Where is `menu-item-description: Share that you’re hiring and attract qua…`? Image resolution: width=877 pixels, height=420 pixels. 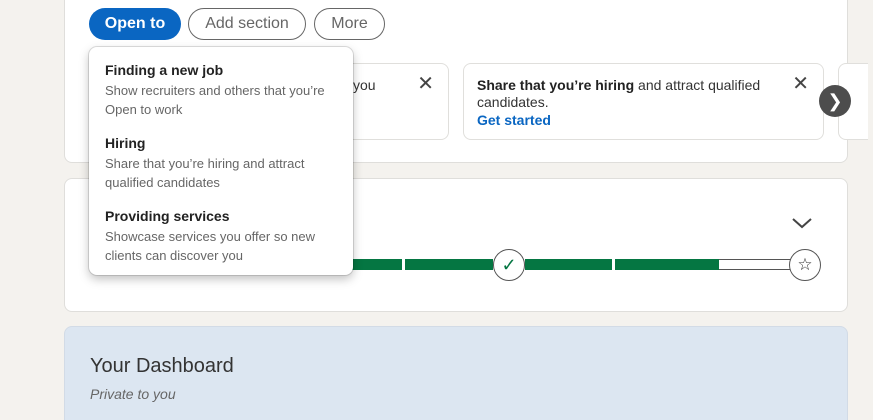
menu-item-description: Share that you’re hiring and attract qua… is located at coordinates (205, 173).